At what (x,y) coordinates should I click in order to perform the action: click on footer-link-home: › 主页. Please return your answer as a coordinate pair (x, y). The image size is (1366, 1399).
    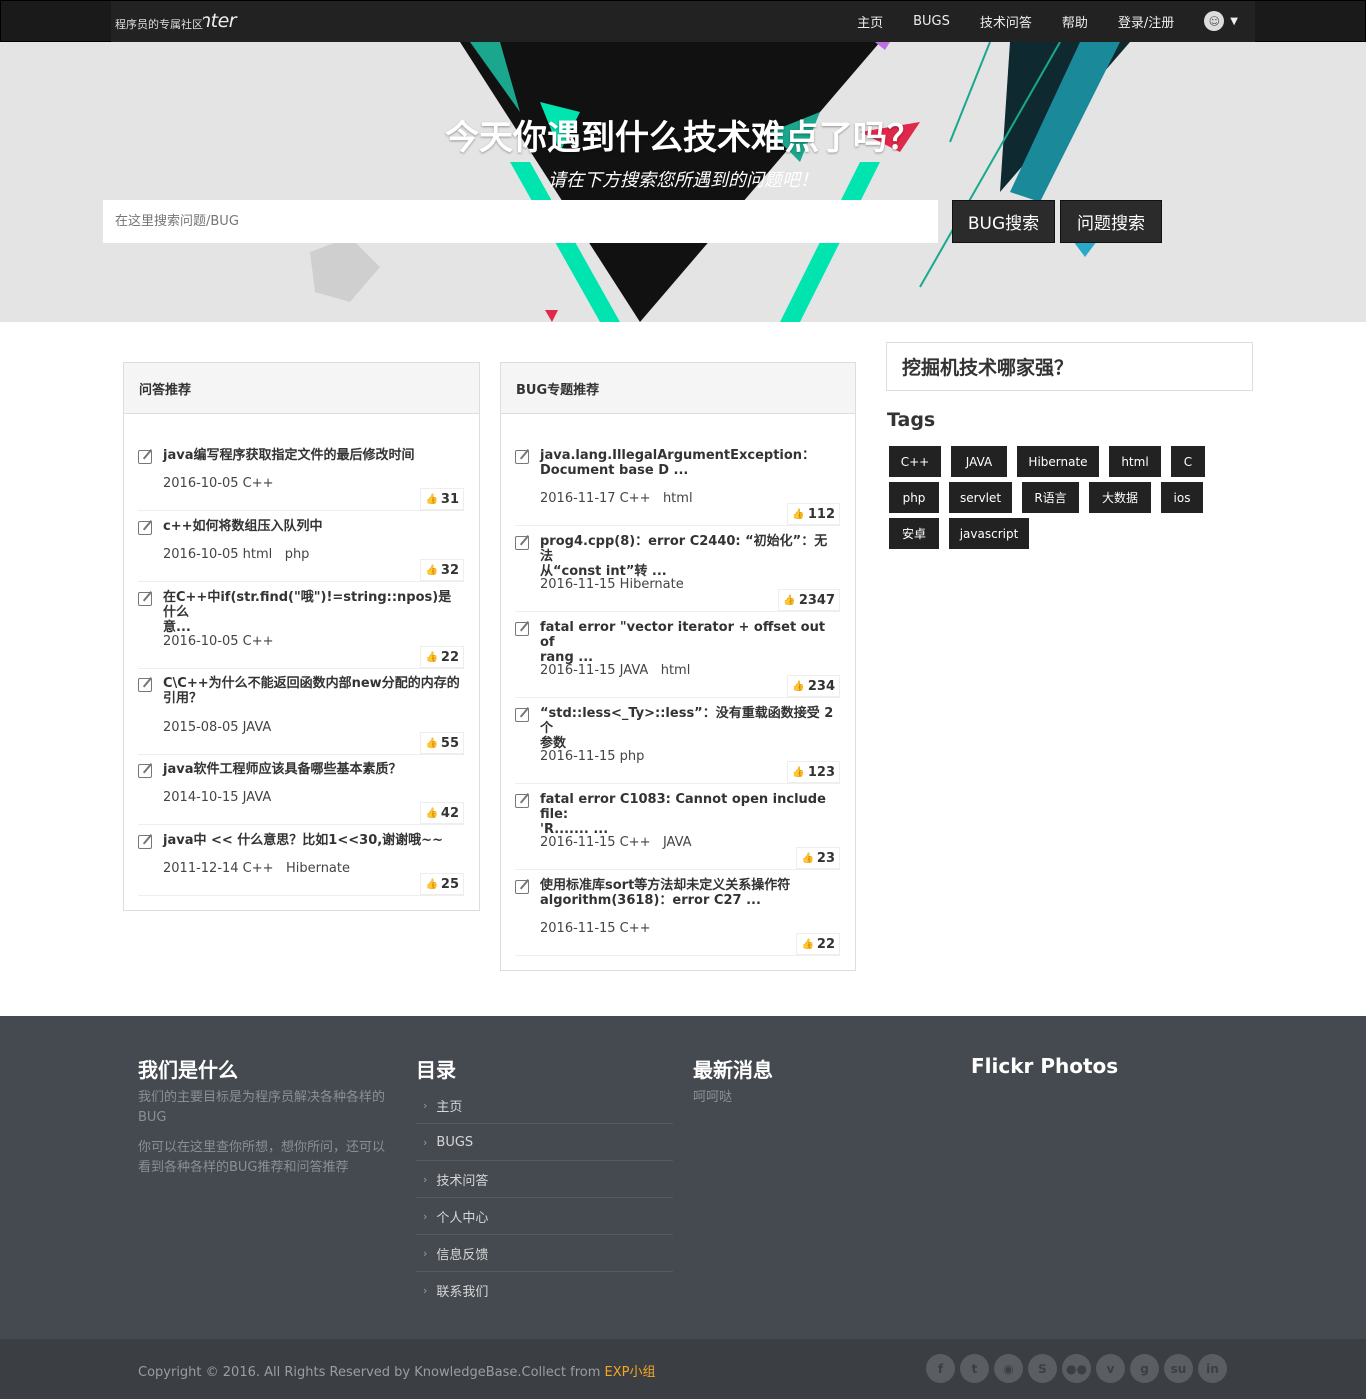
    Looking at the image, I should click on (544, 1105).